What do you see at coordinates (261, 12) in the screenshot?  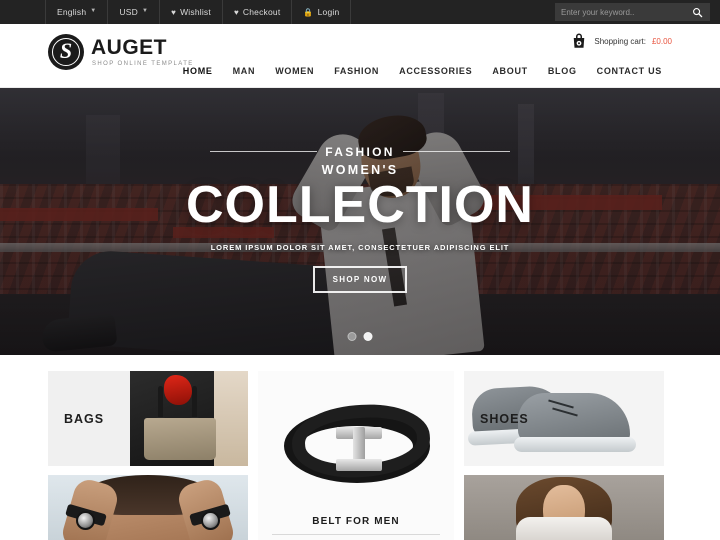 I see `checkout-label: Checkout` at bounding box center [261, 12].